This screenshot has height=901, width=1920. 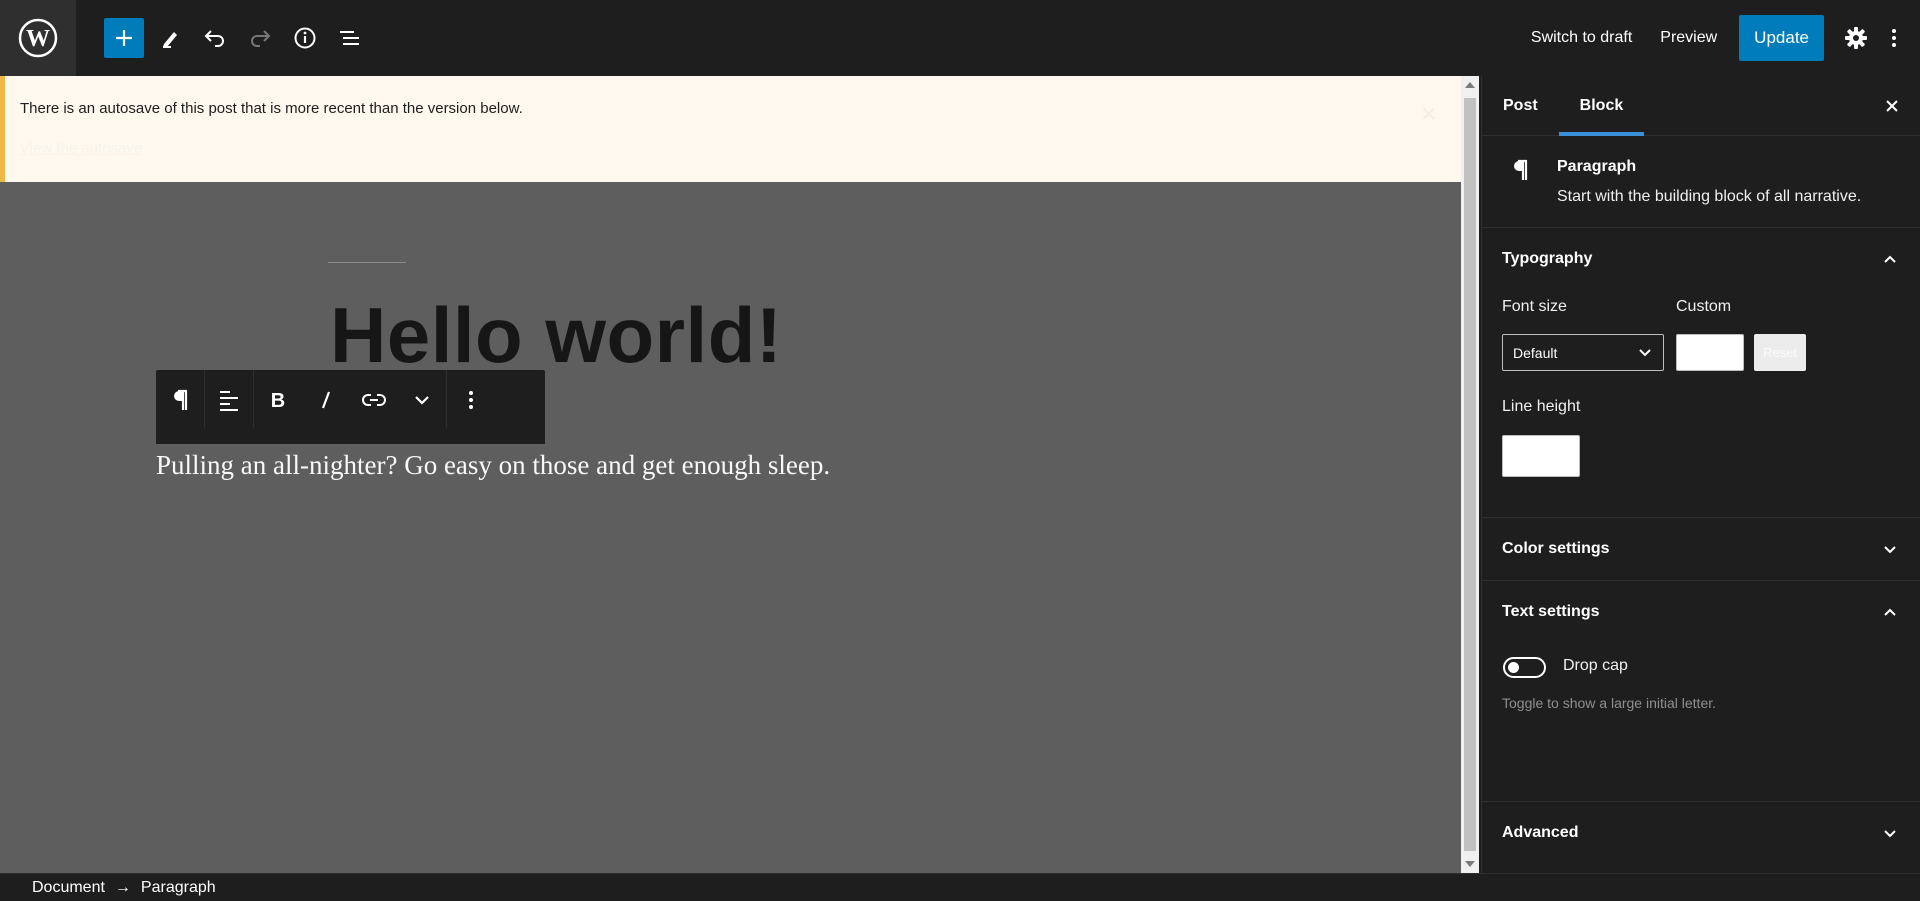 I want to click on editor-scrollbar, so click(x=1470, y=474).